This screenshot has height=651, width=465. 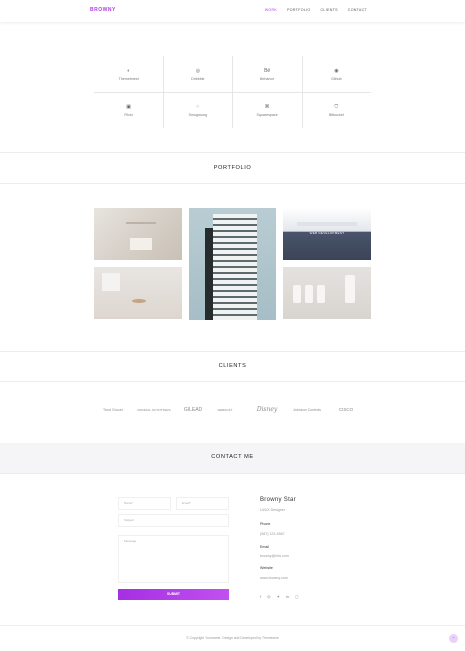 I want to click on portfolio-image-interior, so click(x=138, y=234).